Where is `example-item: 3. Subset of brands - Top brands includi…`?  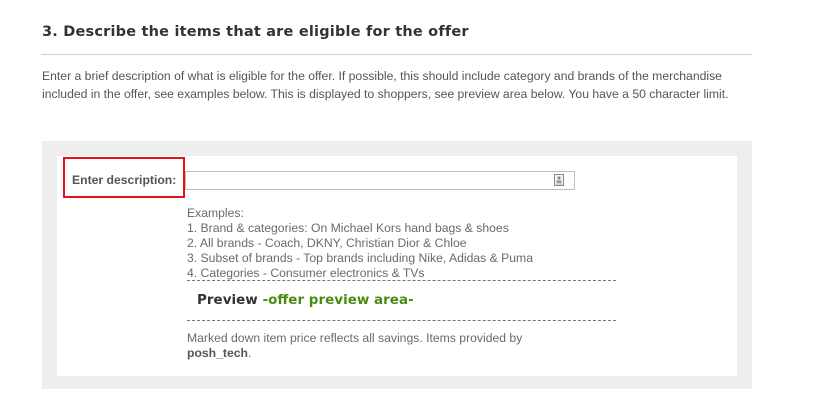 example-item: 3. Subset of brands - Top brands includi… is located at coordinates (360, 258).